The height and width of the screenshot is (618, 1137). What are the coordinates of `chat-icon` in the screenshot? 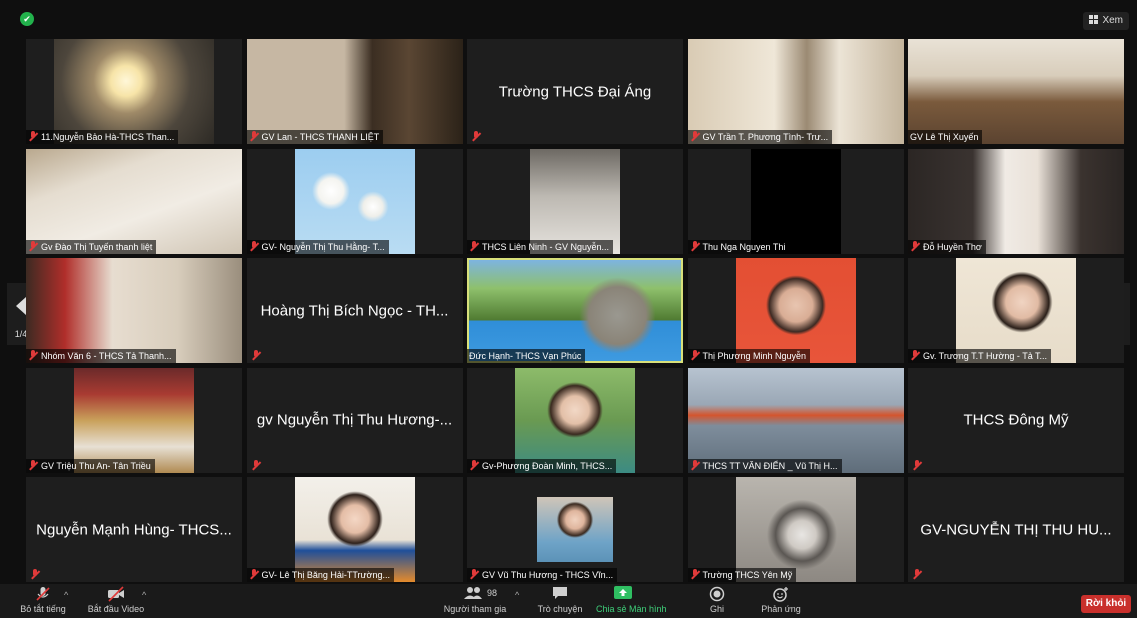 It's located at (560, 594).